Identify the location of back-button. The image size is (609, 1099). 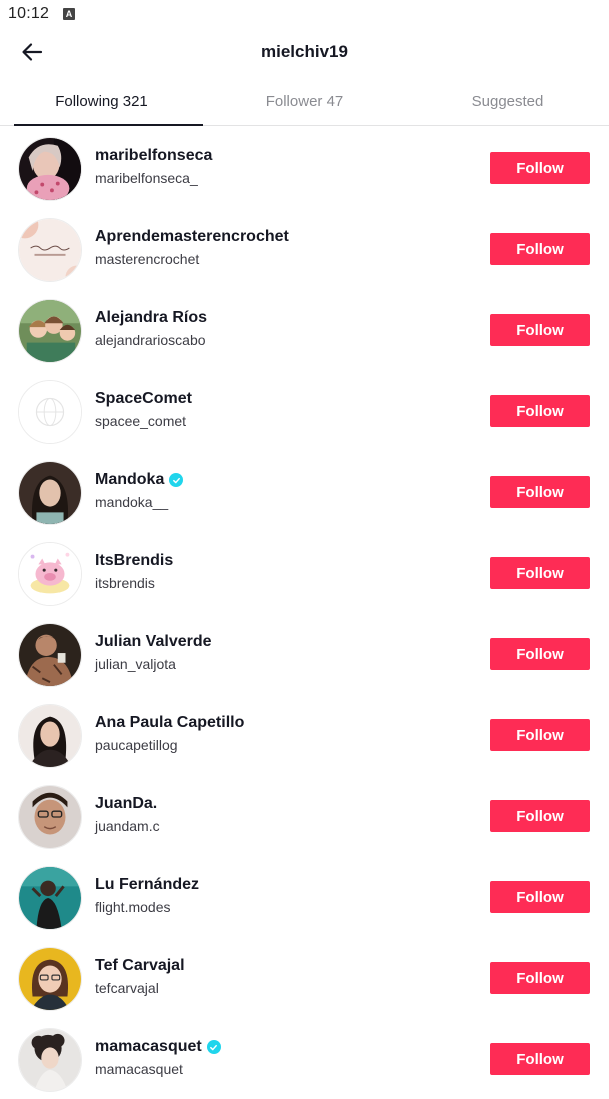
(32, 52).